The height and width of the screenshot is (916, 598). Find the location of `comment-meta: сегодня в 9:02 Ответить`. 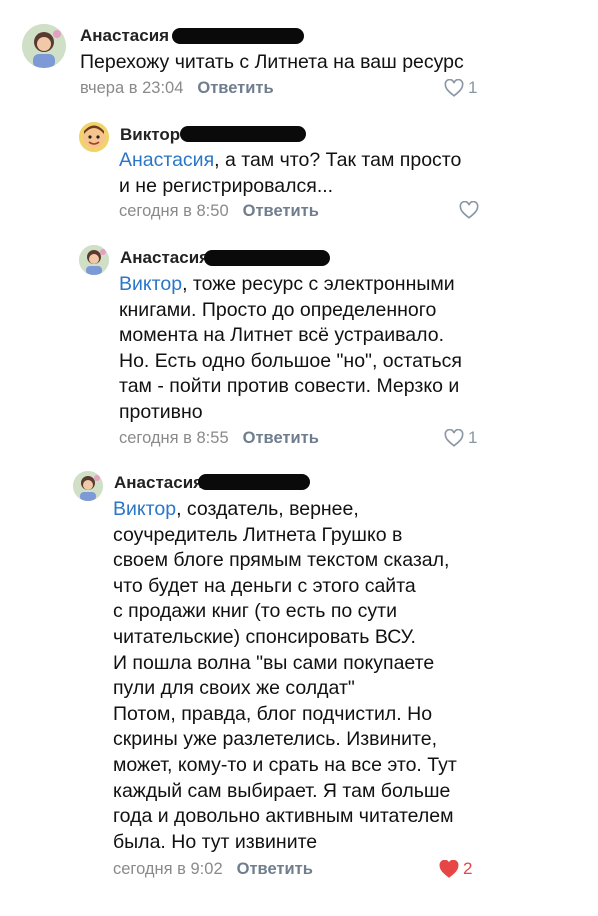

comment-meta: сегодня в 9:02 Ответить is located at coordinates (213, 869).